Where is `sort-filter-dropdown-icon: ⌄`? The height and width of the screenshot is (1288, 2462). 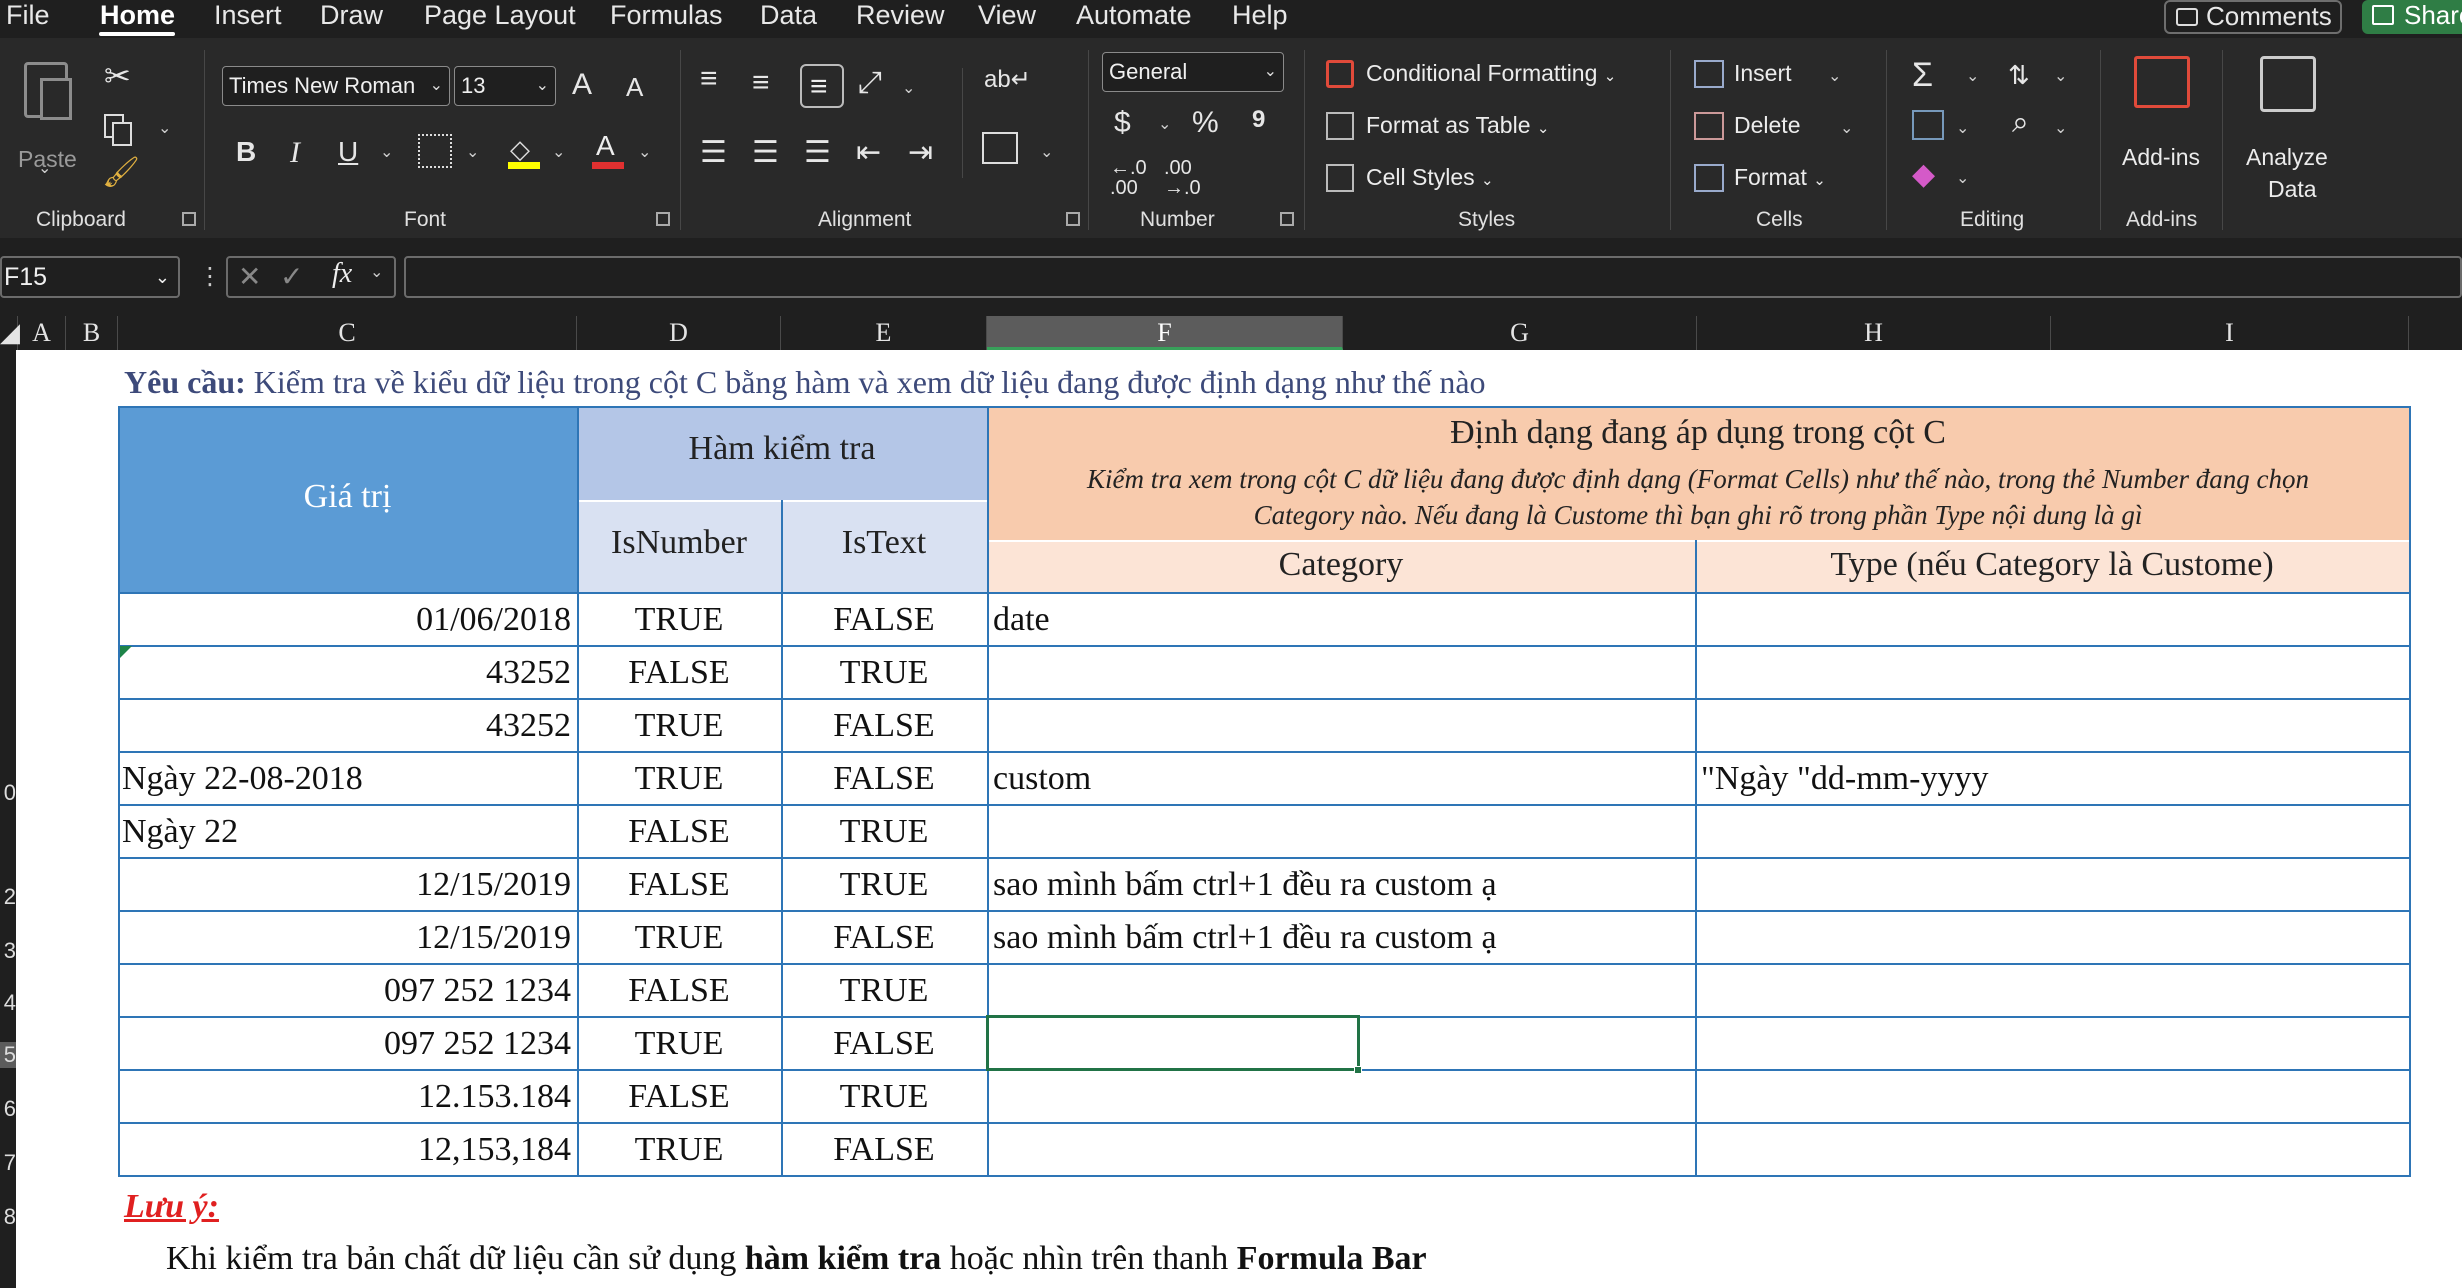 sort-filter-dropdown-icon: ⌄ is located at coordinates (2060, 76).